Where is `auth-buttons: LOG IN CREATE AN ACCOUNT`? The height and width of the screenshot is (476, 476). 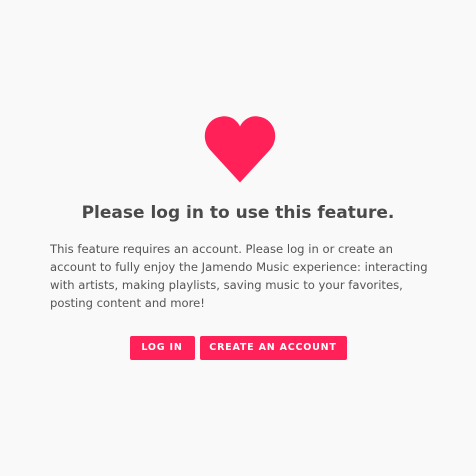 auth-buttons: LOG IN CREATE AN ACCOUNT is located at coordinates (238, 348).